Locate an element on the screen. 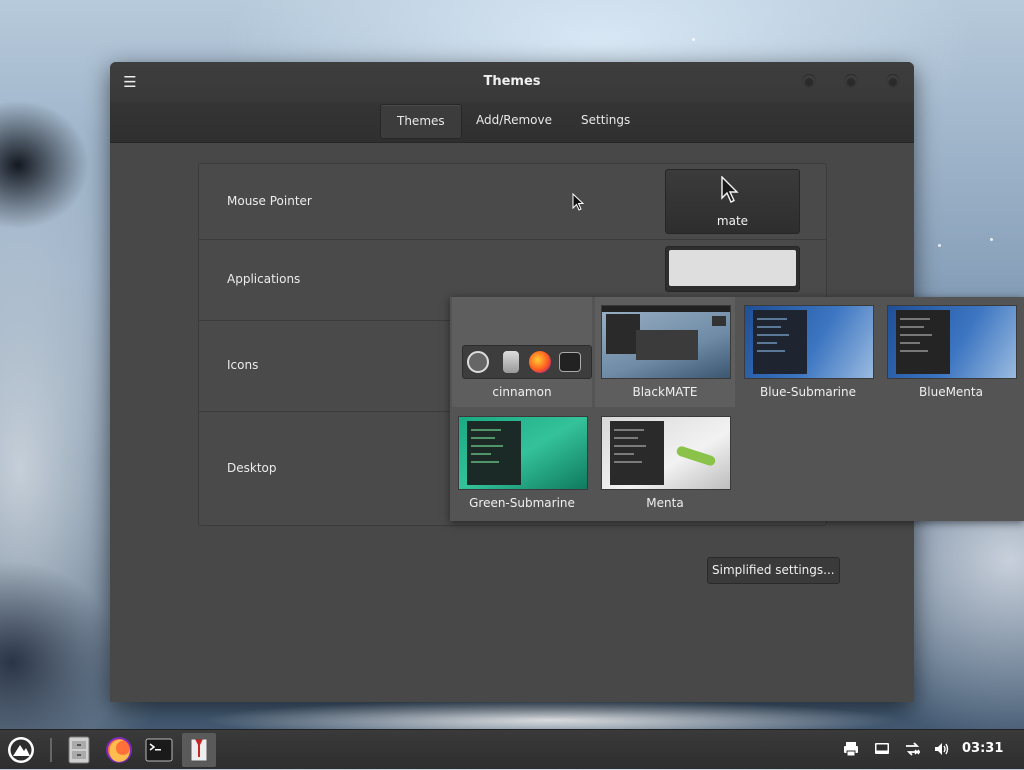  menu-icon is located at coordinates (21, 750).